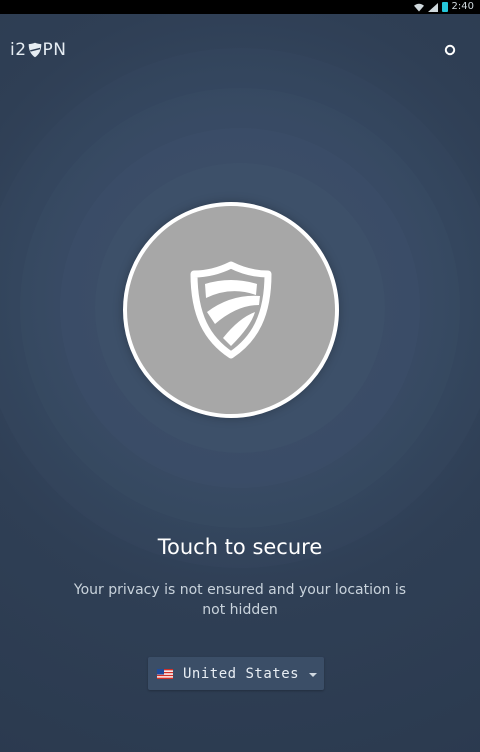 Image resolution: width=480 pixels, height=752 pixels. What do you see at coordinates (240, 7) in the screenshot?
I see `status-bar: 2:40` at bounding box center [240, 7].